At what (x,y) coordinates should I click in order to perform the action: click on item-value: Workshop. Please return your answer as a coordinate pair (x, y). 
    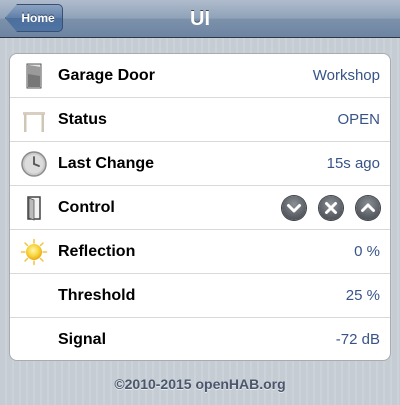
    Looking at the image, I should click on (346, 75).